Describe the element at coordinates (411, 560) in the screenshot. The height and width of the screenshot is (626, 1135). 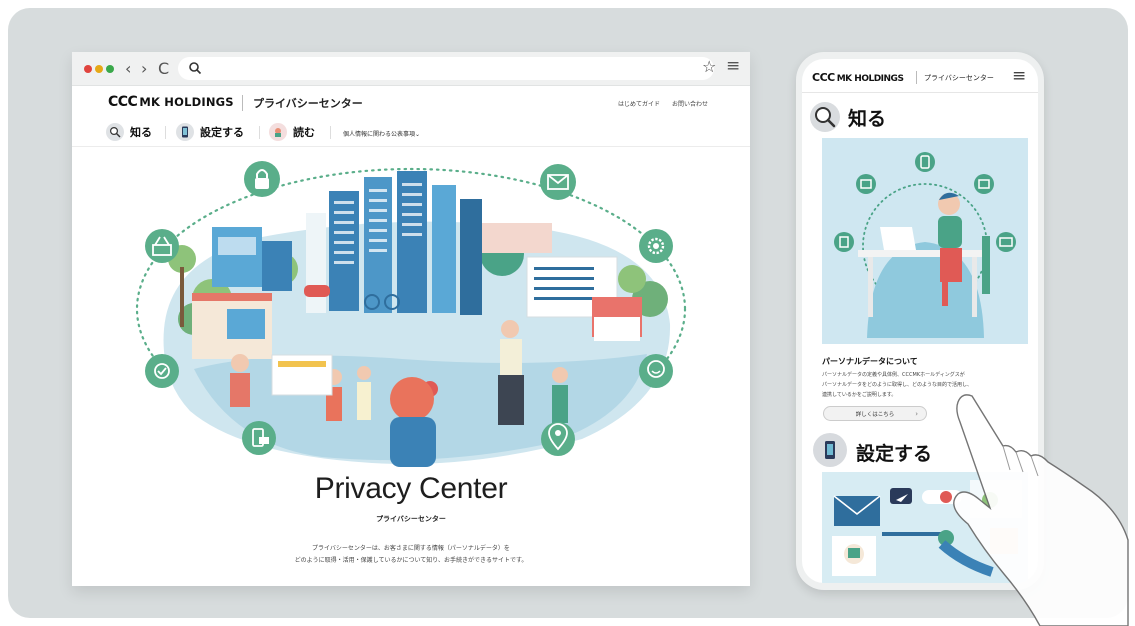
I see `hero-description-line2: どのように取得・活用・保護しているかについて知り、お手続きができるサイトです。` at that location.